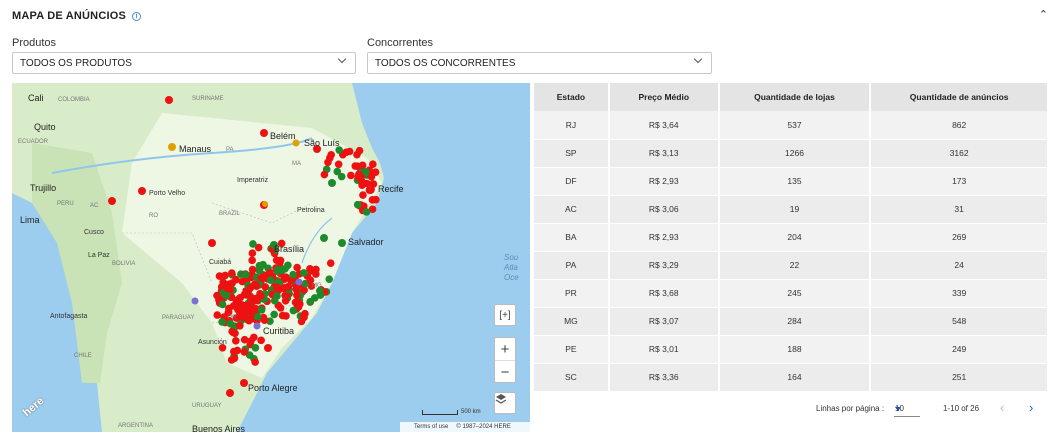  What do you see at coordinates (791, 349) in the screenshot?
I see `table-row: PE R$ 3,01 188 249` at bounding box center [791, 349].